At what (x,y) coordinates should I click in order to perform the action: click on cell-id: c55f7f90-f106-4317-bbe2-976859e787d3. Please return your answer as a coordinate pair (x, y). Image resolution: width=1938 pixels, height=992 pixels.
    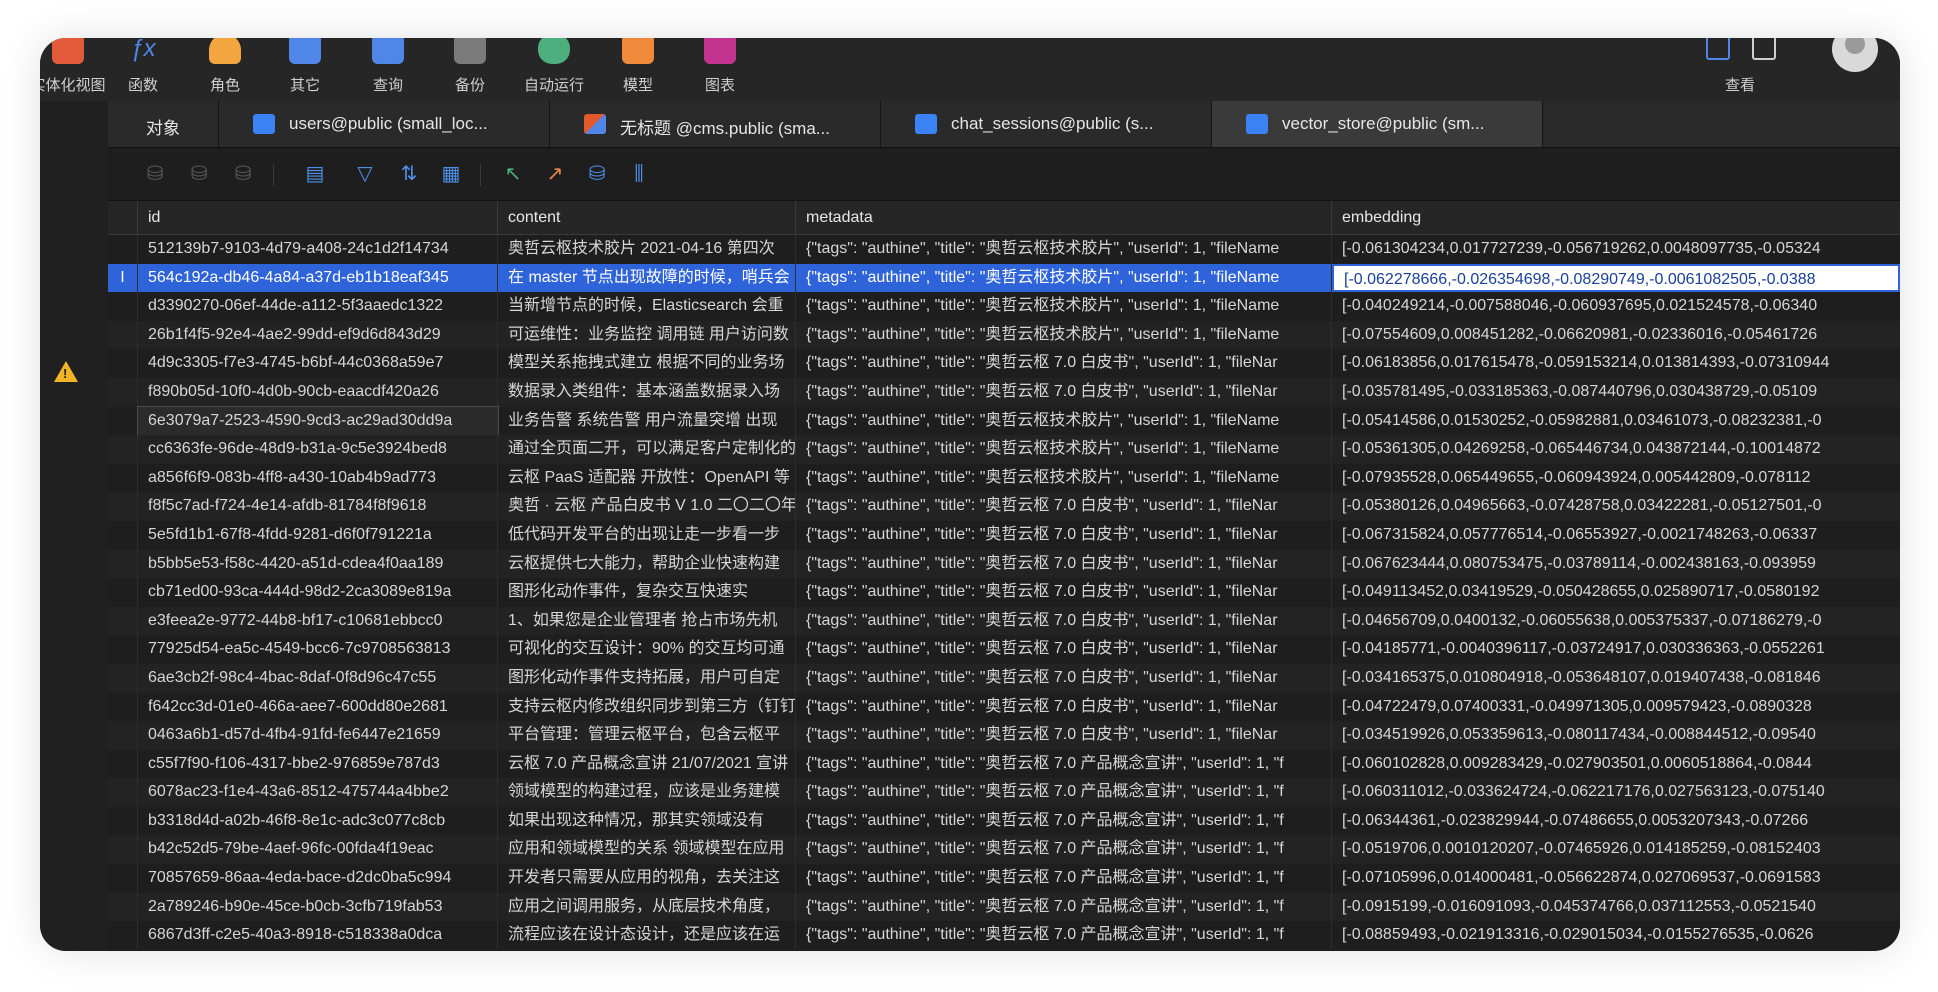
    Looking at the image, I should click on (318, 763).